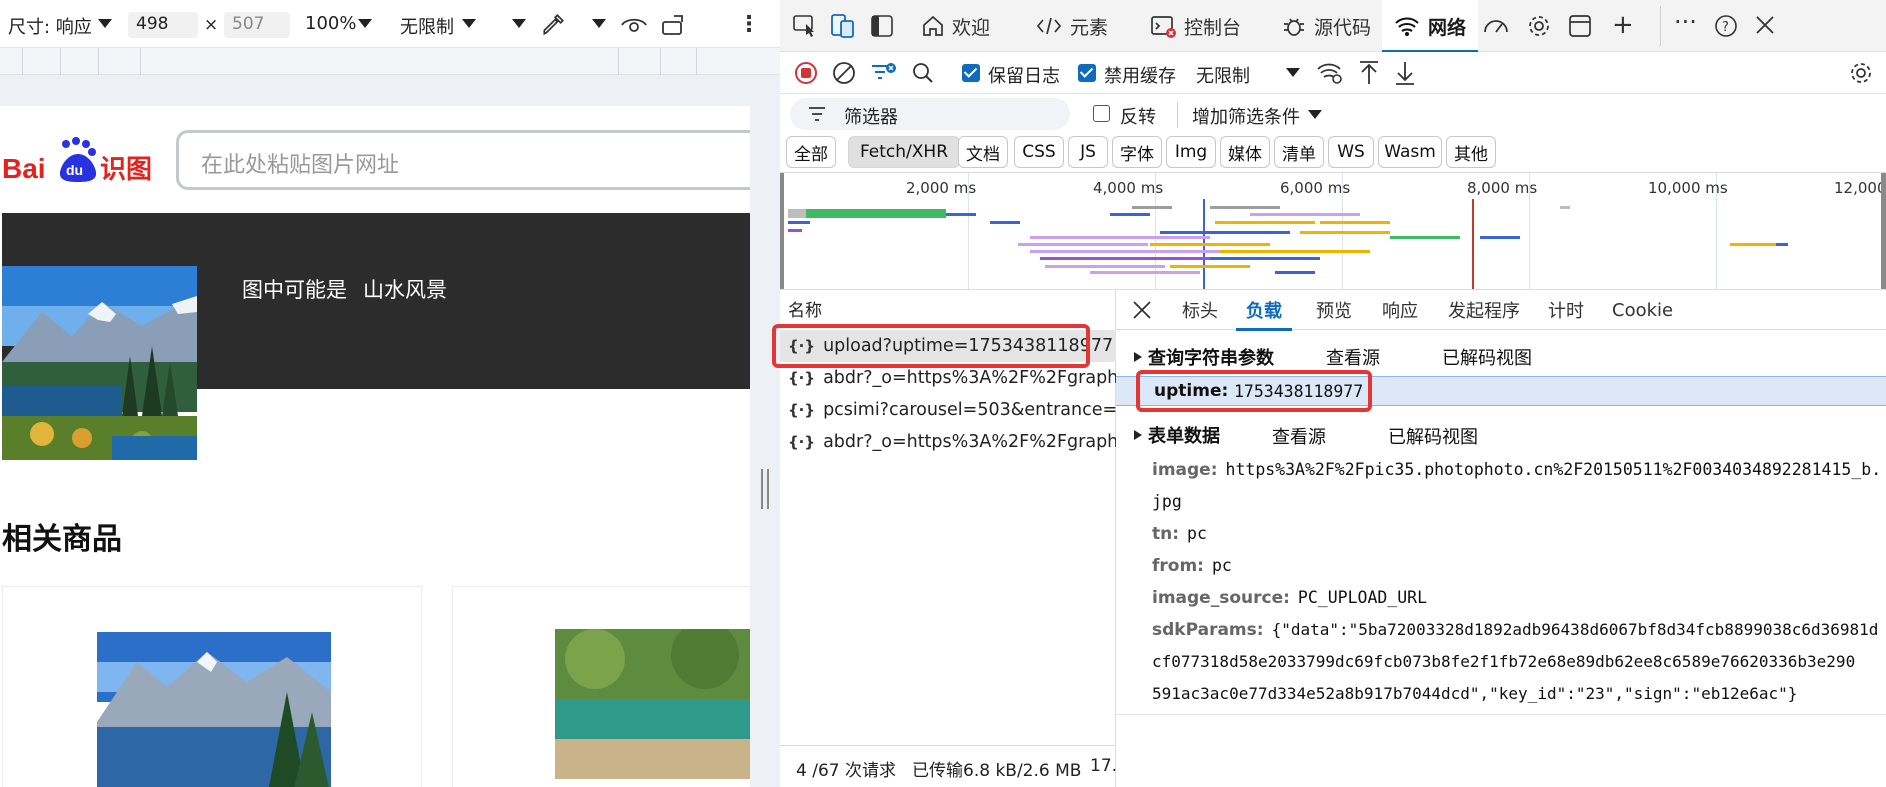 The height and width of the screenshot is (787, 1886). What do you see at coordinates (749, 24) in the screenshot?
I see `more-options-icon: ⋮` at bounding box center [749, 24].